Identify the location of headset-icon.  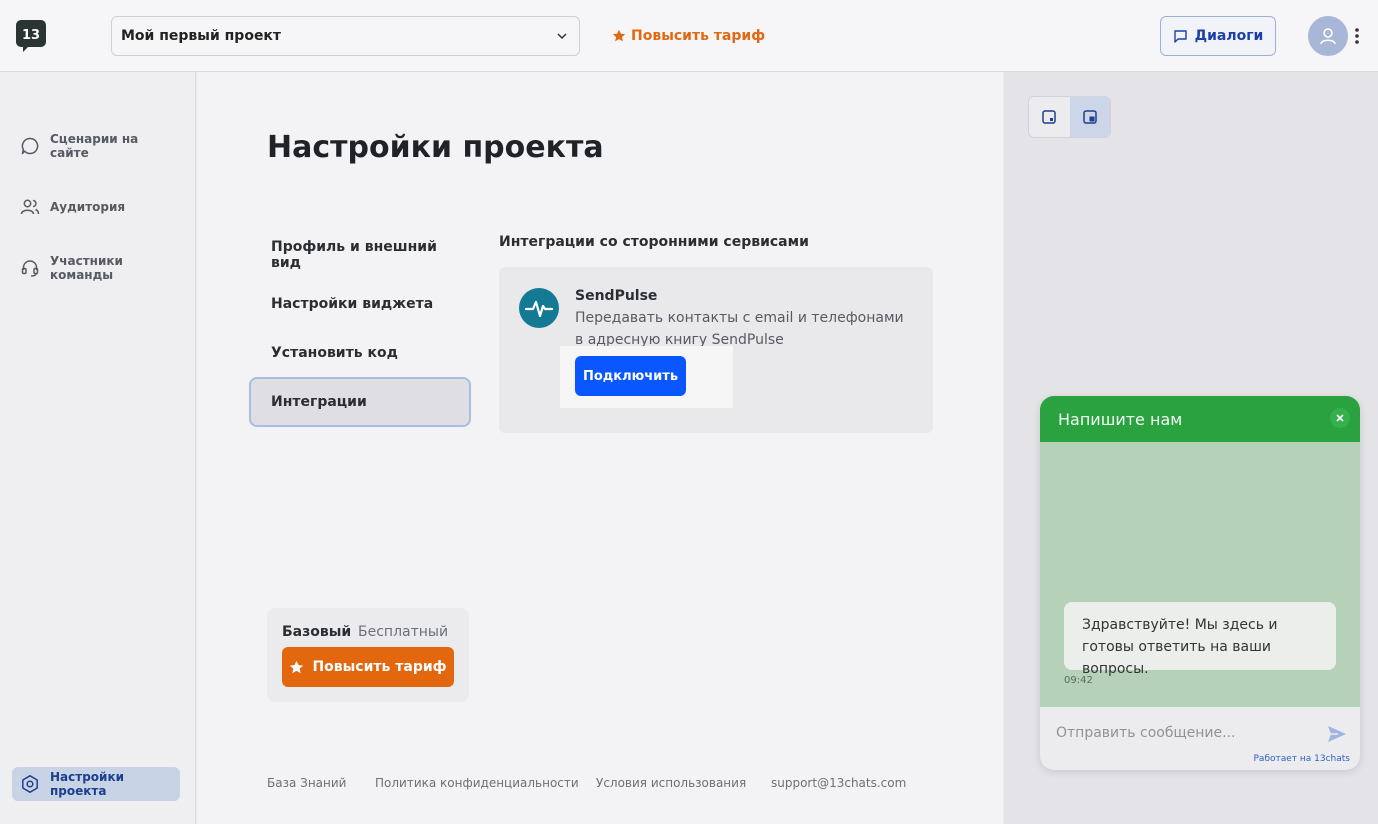
(30, 268).